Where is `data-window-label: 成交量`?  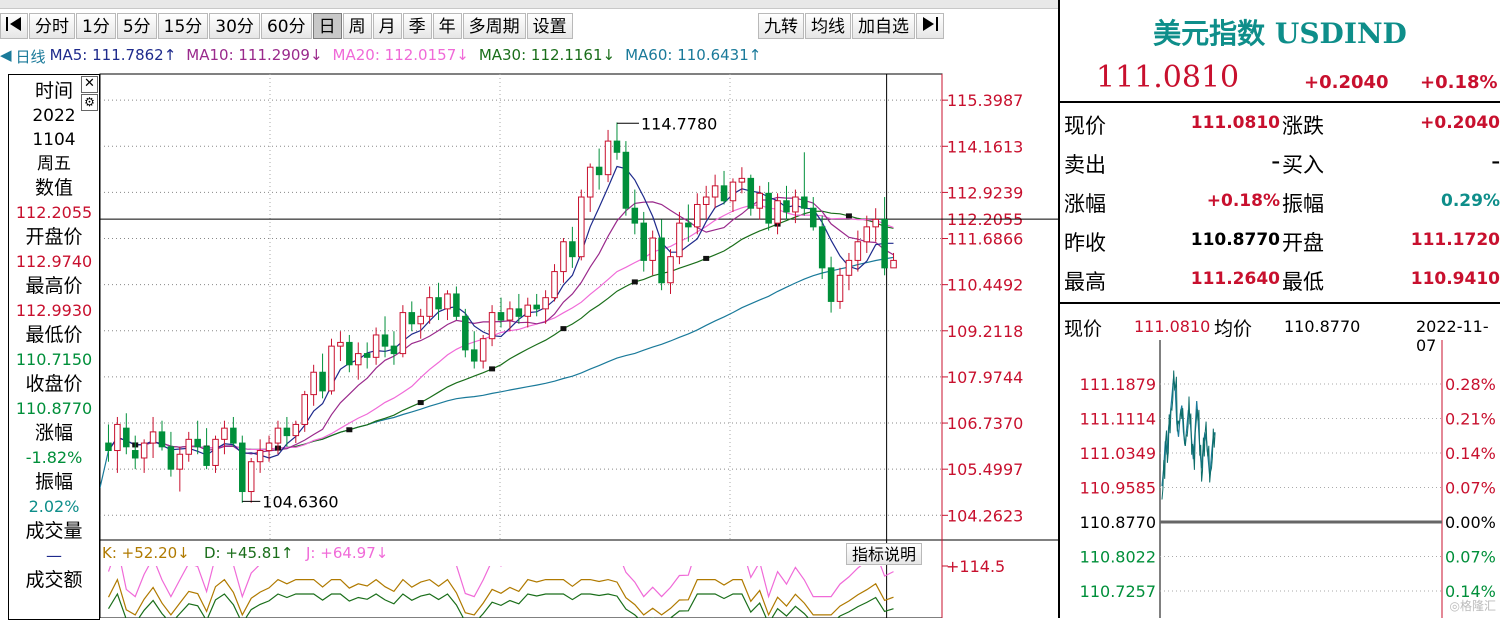
data-window-label: 成交量 is located at coordinates (54, 531).